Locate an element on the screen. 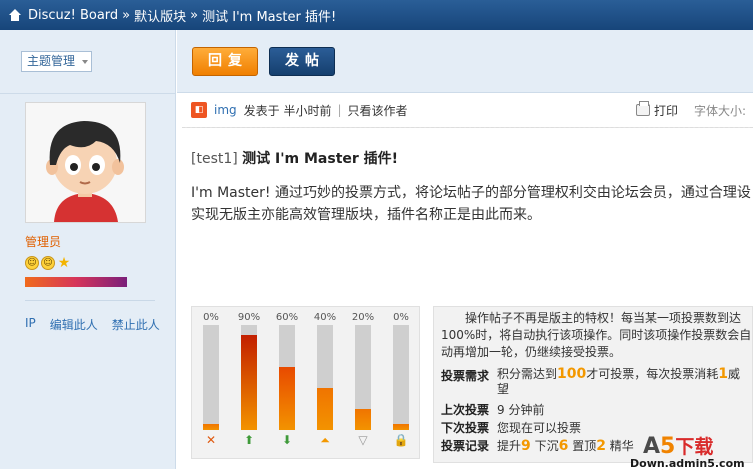 Image resolution: width=753 pixels, height=469 pixels. requirement-pre: 积分需达到 is located at coordinates (527, 374).